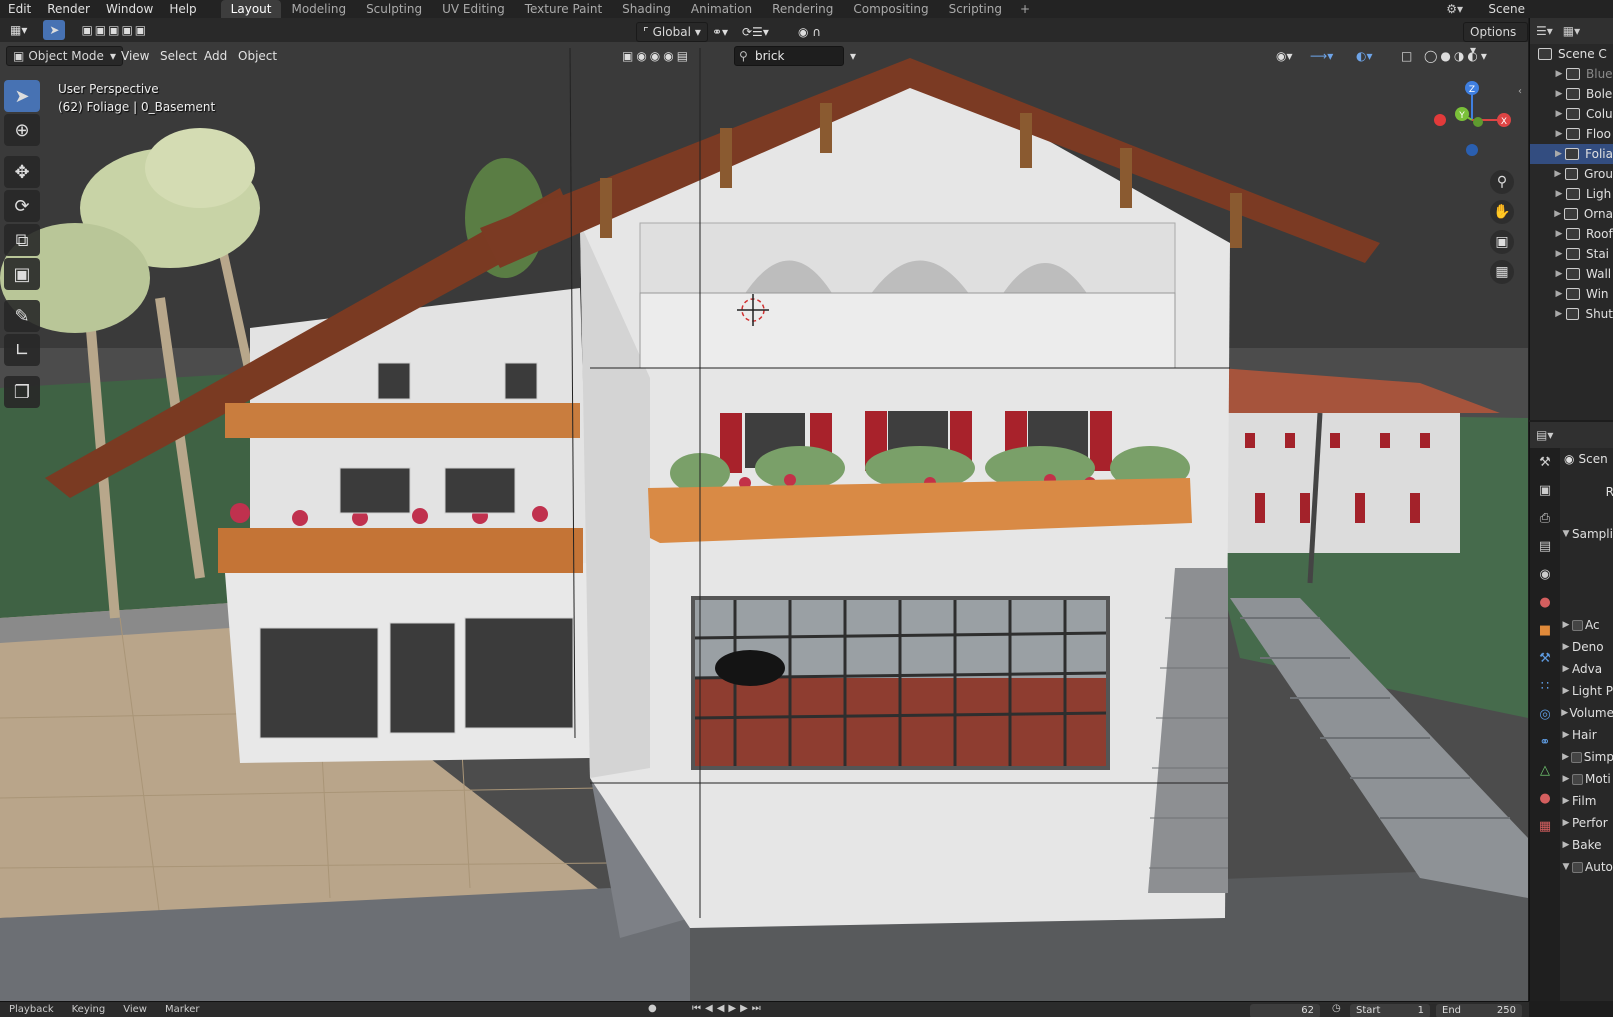 This screenshot has width=1613, height=1017. What do you see at coordinates (802, 9) in the screenshot?
I see `tab-rendering: Rendering` at bounding box center [802, 9].